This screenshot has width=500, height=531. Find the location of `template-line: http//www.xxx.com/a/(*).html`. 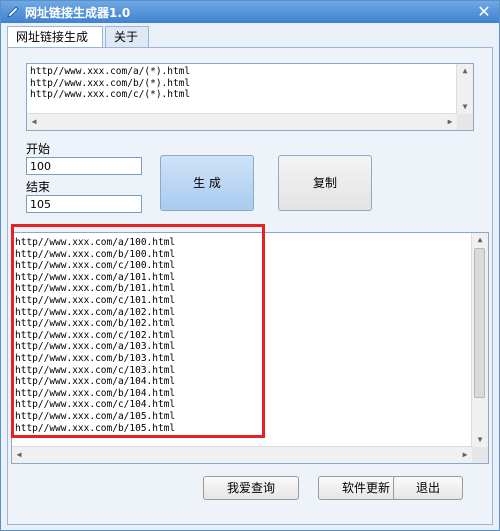

template-line: http//www.xxx.com/a/(*).html is located at coordinates (110, 71).